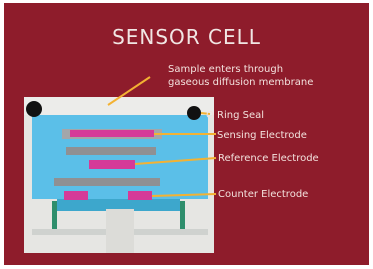  Describe the element at coordinates (140, 195) in the screenshot. I see `counter-electrode-right` at that location.